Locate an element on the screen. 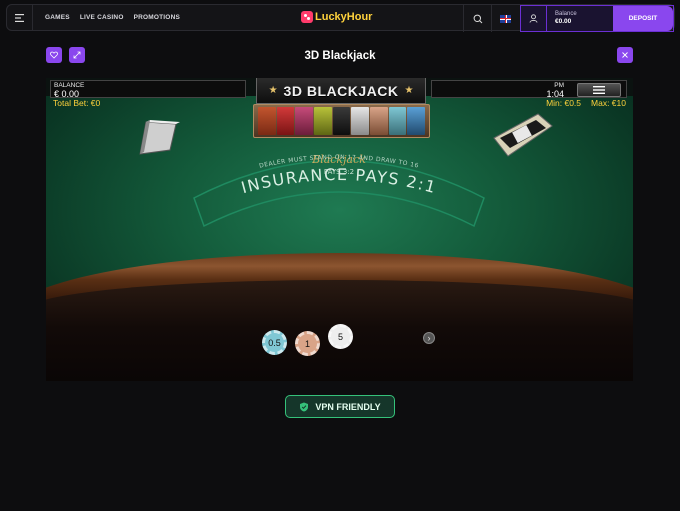  vpn-friendly-badge: VPN FRIENDLY is located at coordinates (340, 406).